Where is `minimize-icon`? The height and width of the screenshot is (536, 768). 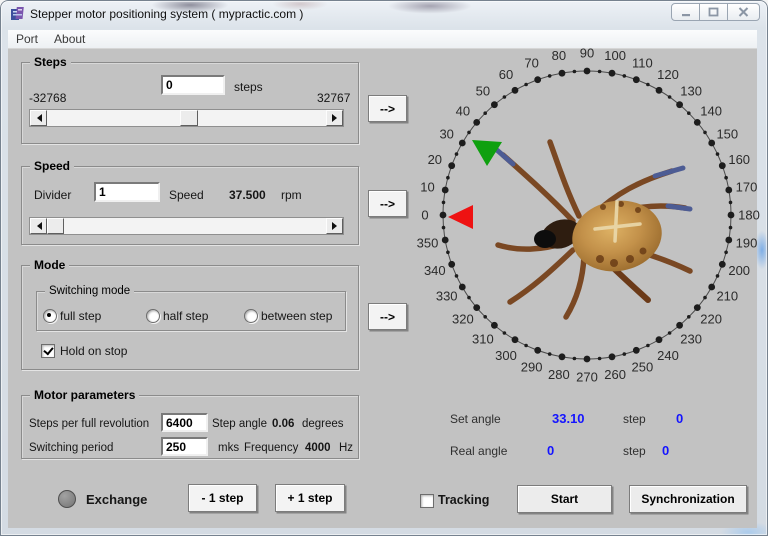 minimize-icon is located at coordinates (685, 14).